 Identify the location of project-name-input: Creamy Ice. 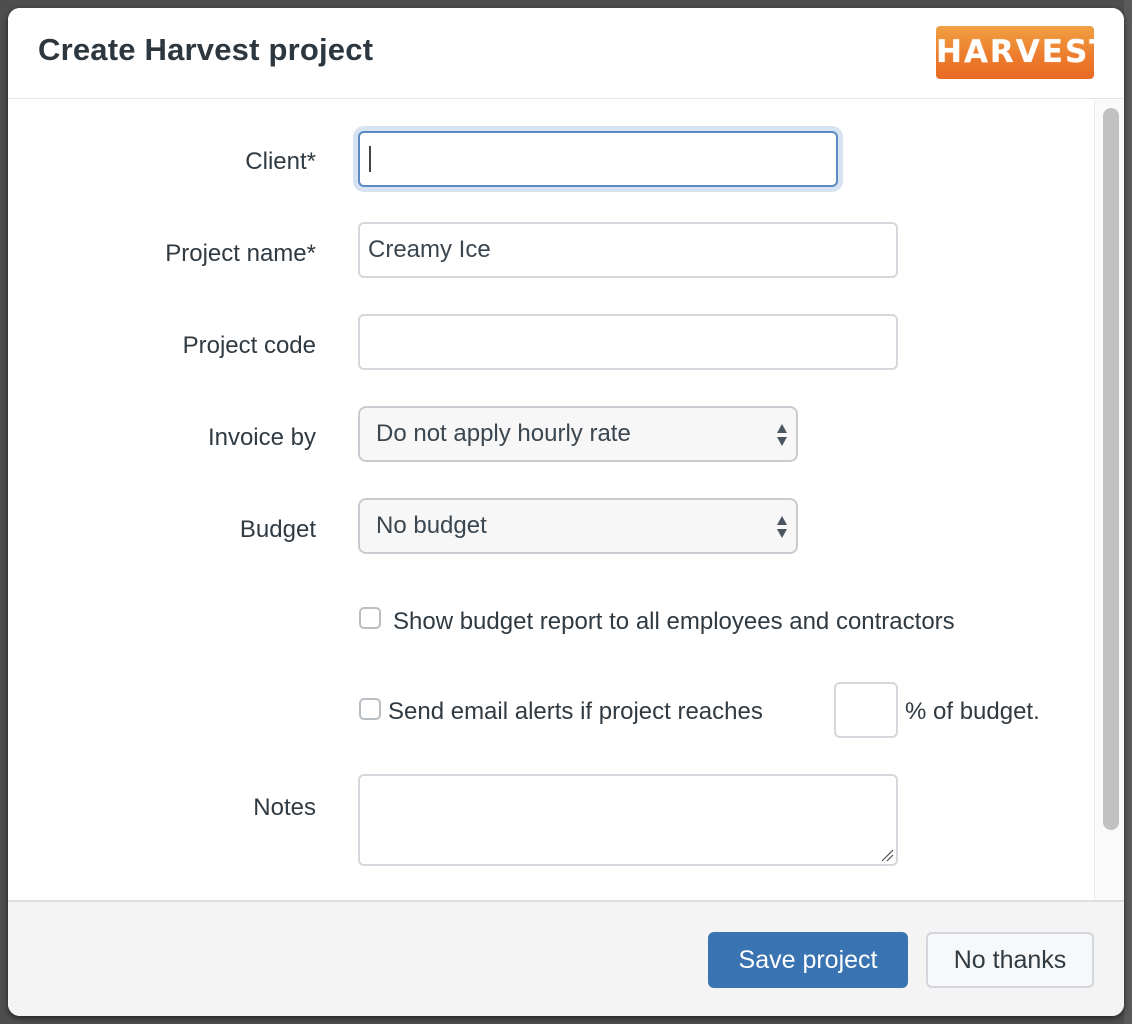
(628, 250).